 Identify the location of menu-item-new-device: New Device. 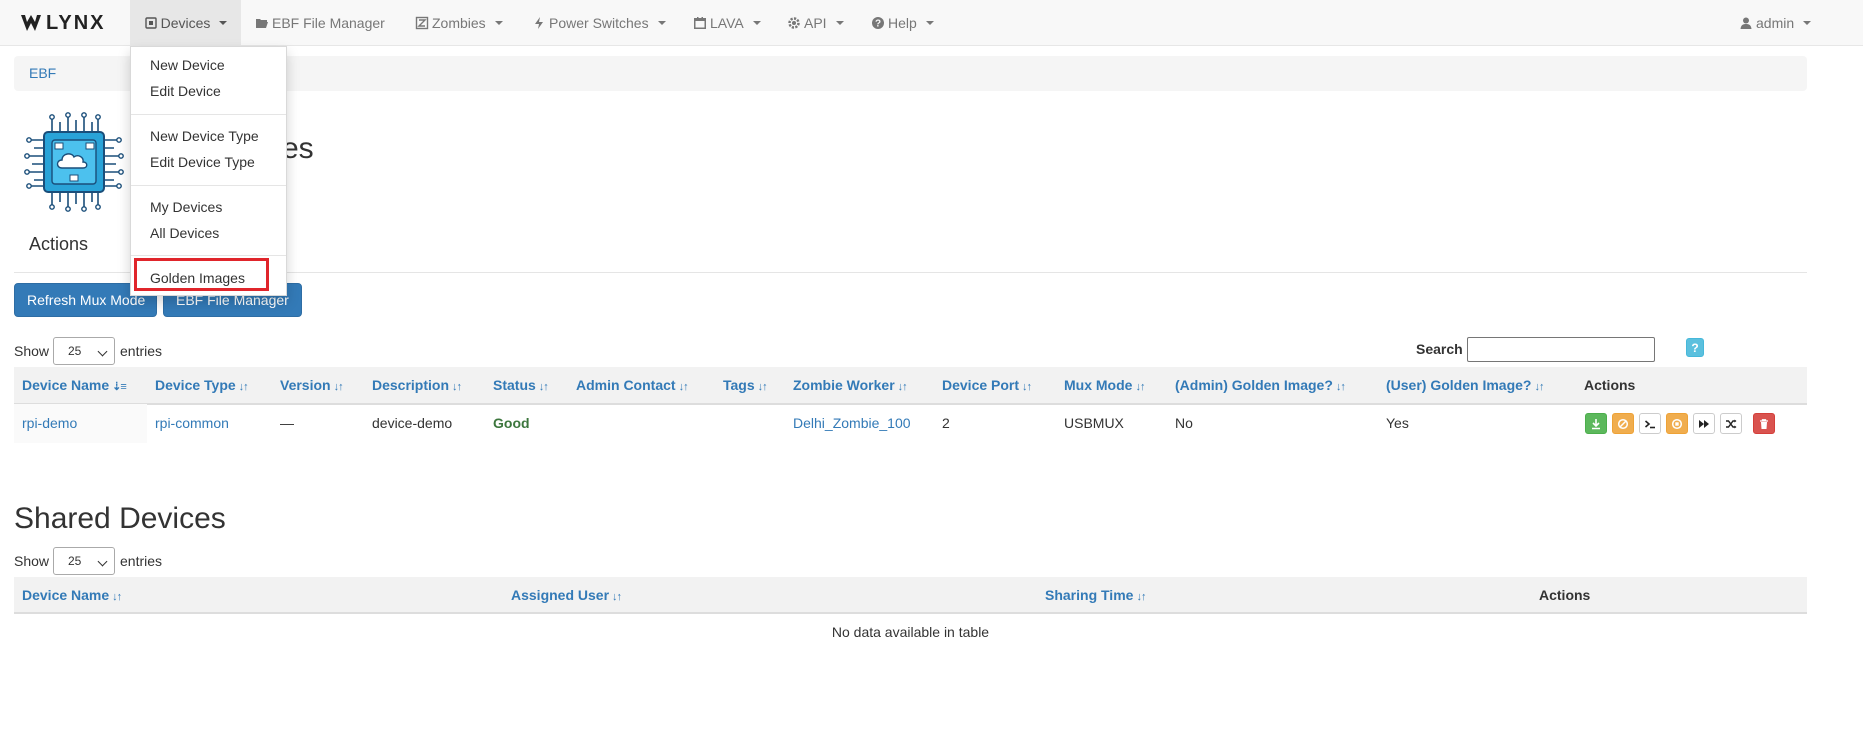
(187, 65).